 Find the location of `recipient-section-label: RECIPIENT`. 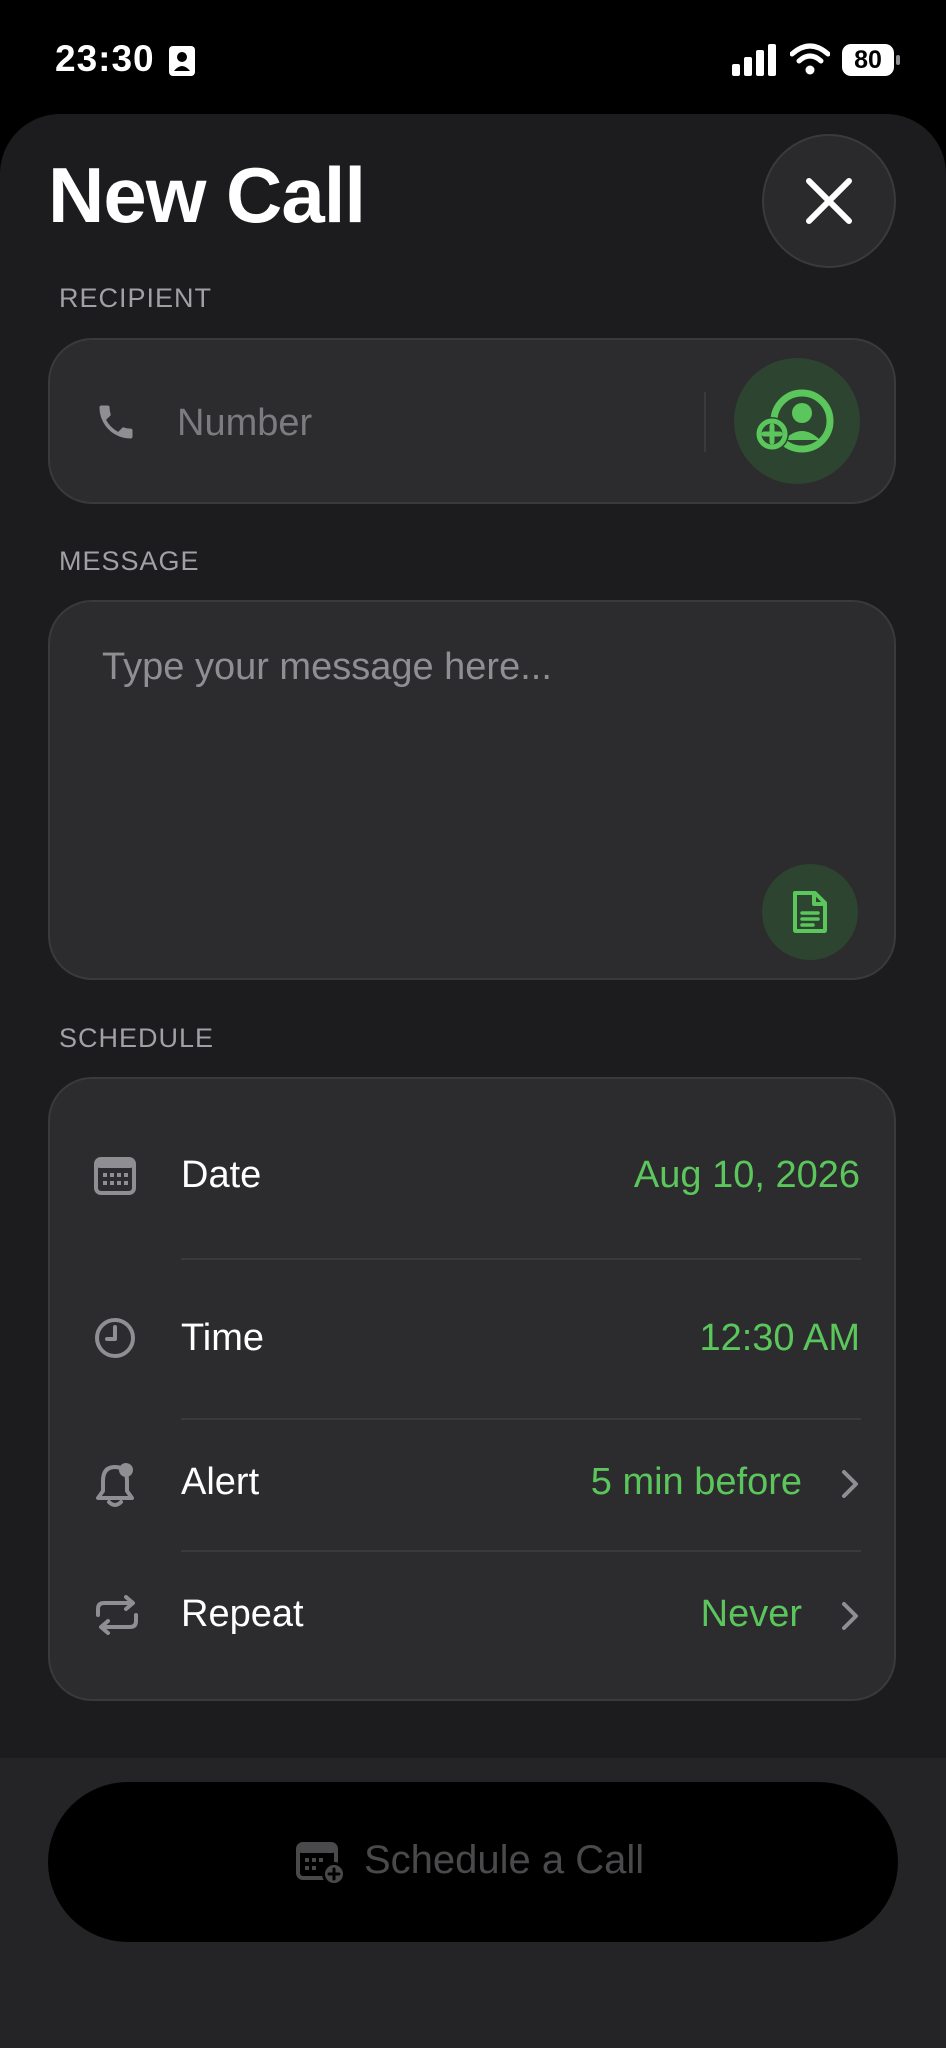

recipient-section-label: RECIPIENT is located at coordinates (136, 298).